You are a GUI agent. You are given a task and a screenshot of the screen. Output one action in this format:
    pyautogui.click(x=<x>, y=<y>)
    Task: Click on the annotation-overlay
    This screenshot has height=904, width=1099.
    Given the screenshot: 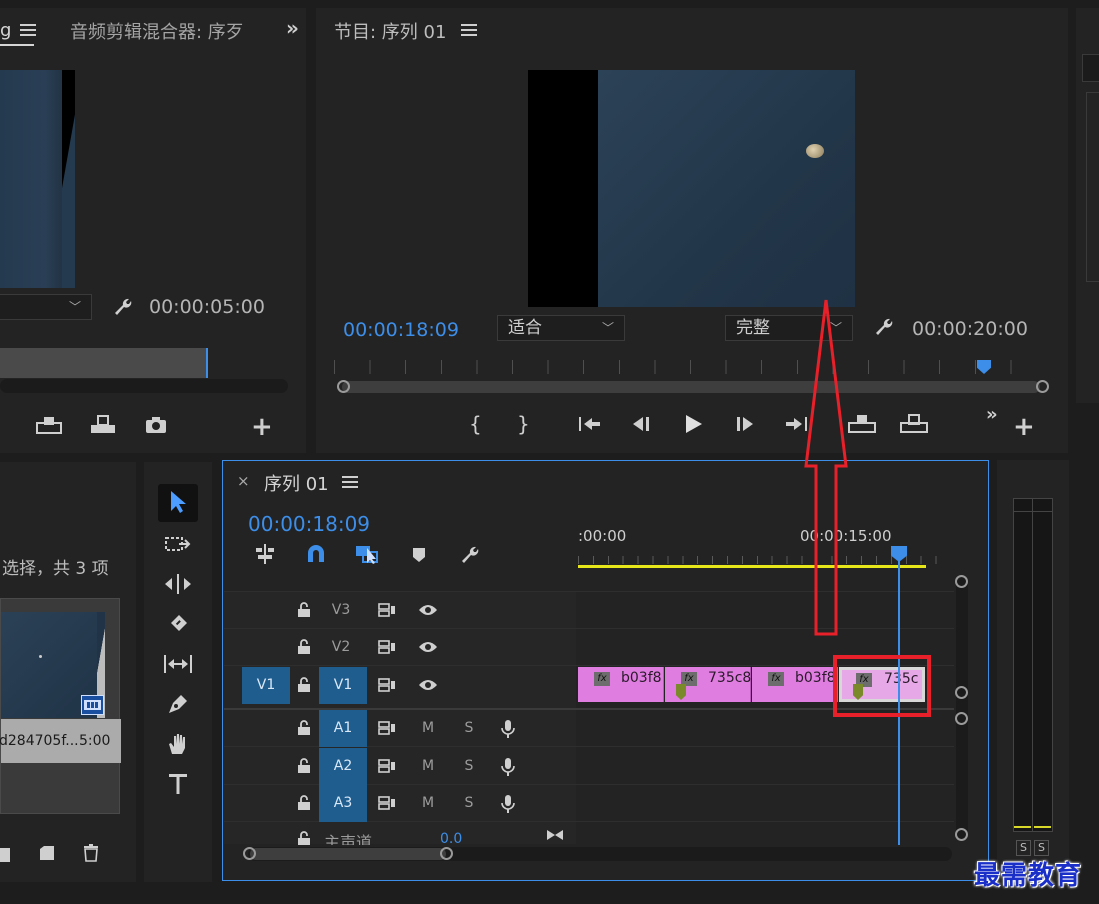 What is the action you would take?
    pyautogui.click(x=867, y=508)
    